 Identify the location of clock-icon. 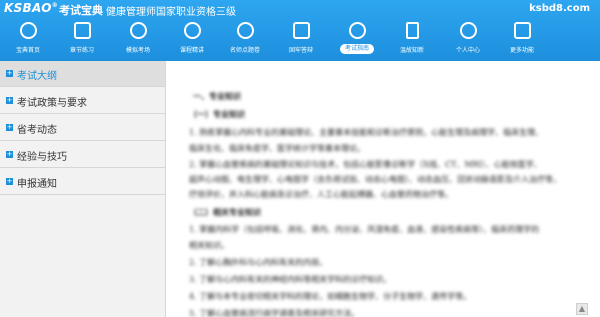
(138, 30).